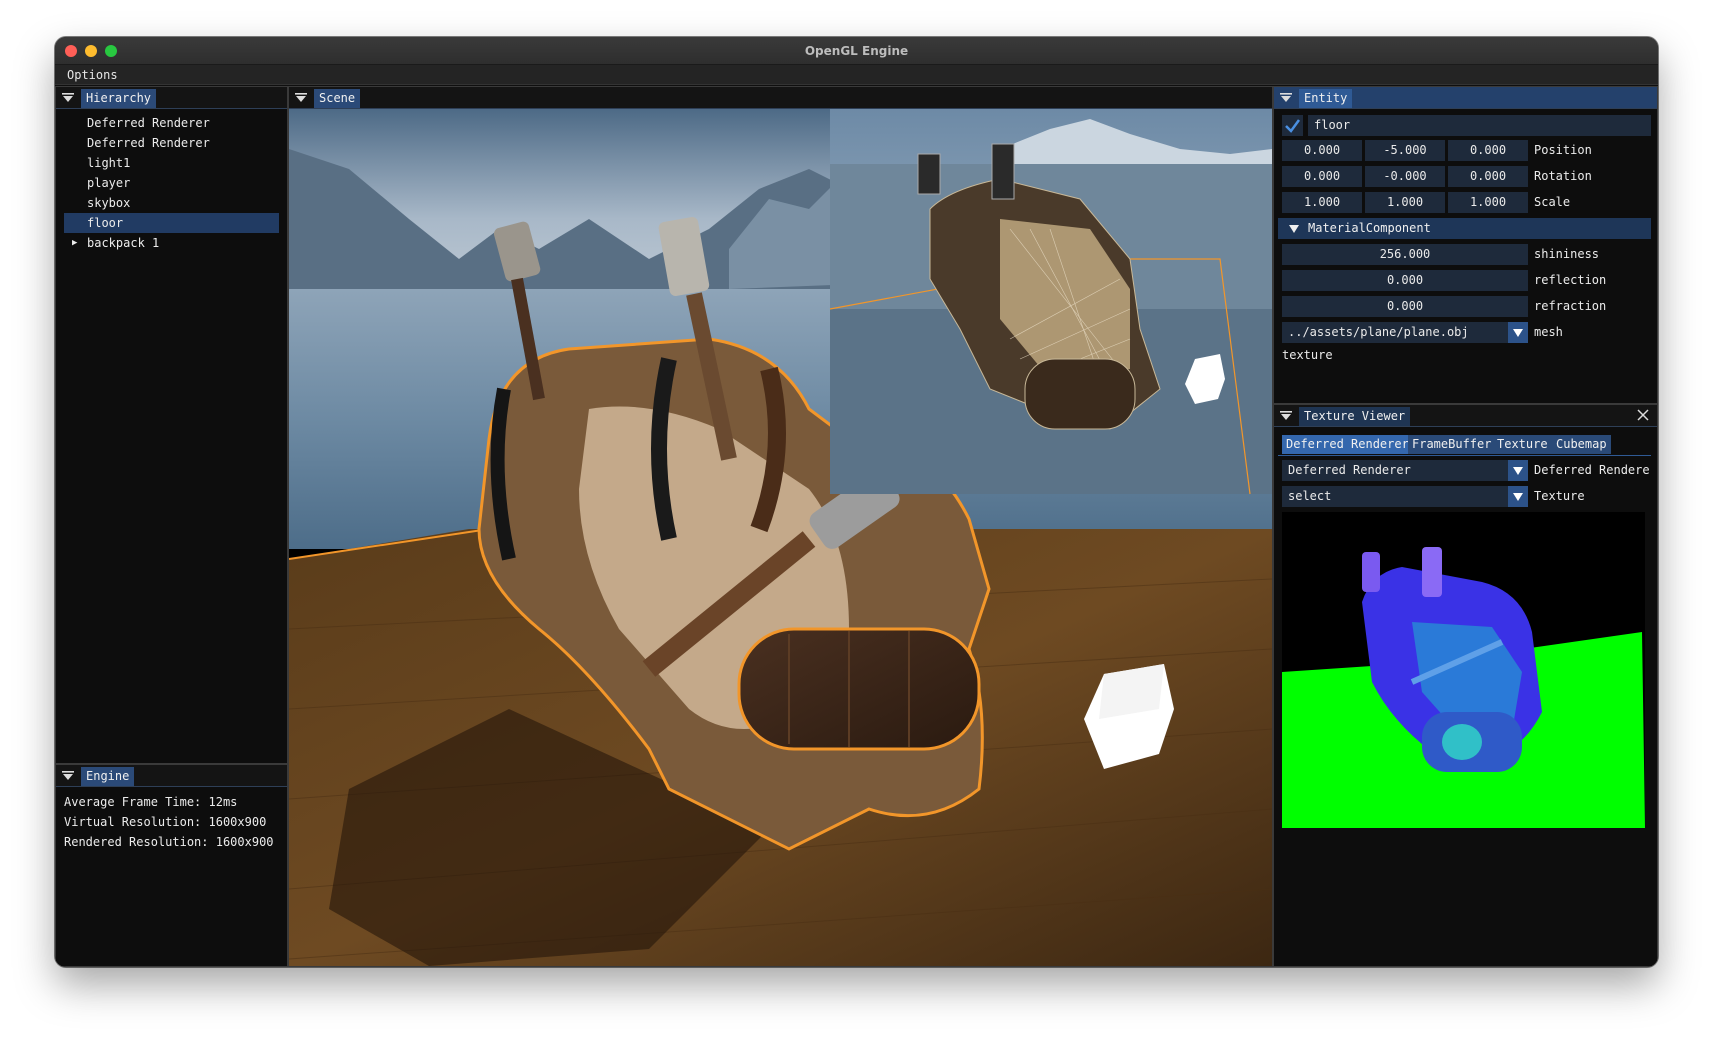  I want to click on texture-label: texture, so click(1307, 355).